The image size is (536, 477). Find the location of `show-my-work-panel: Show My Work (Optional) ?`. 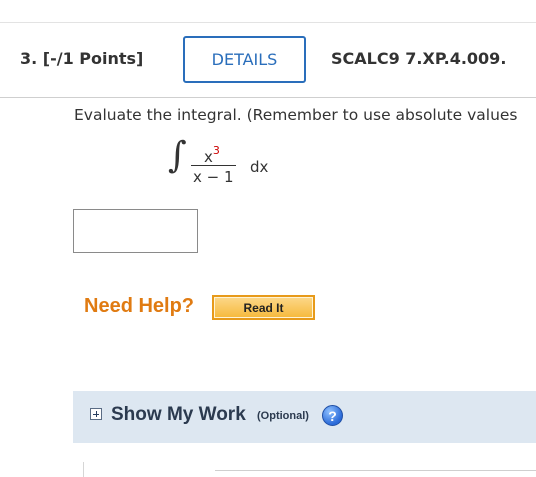

show-my-work-panel: Show My Work (Optional) ? is located at coordinates (304, 417).